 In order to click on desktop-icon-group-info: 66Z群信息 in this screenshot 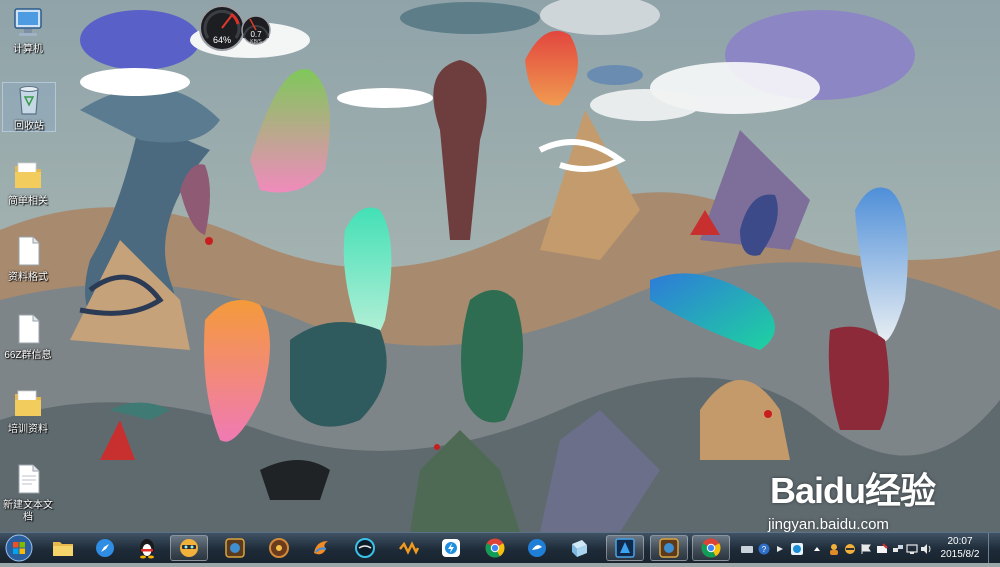, I will do `click(28, 337)`.